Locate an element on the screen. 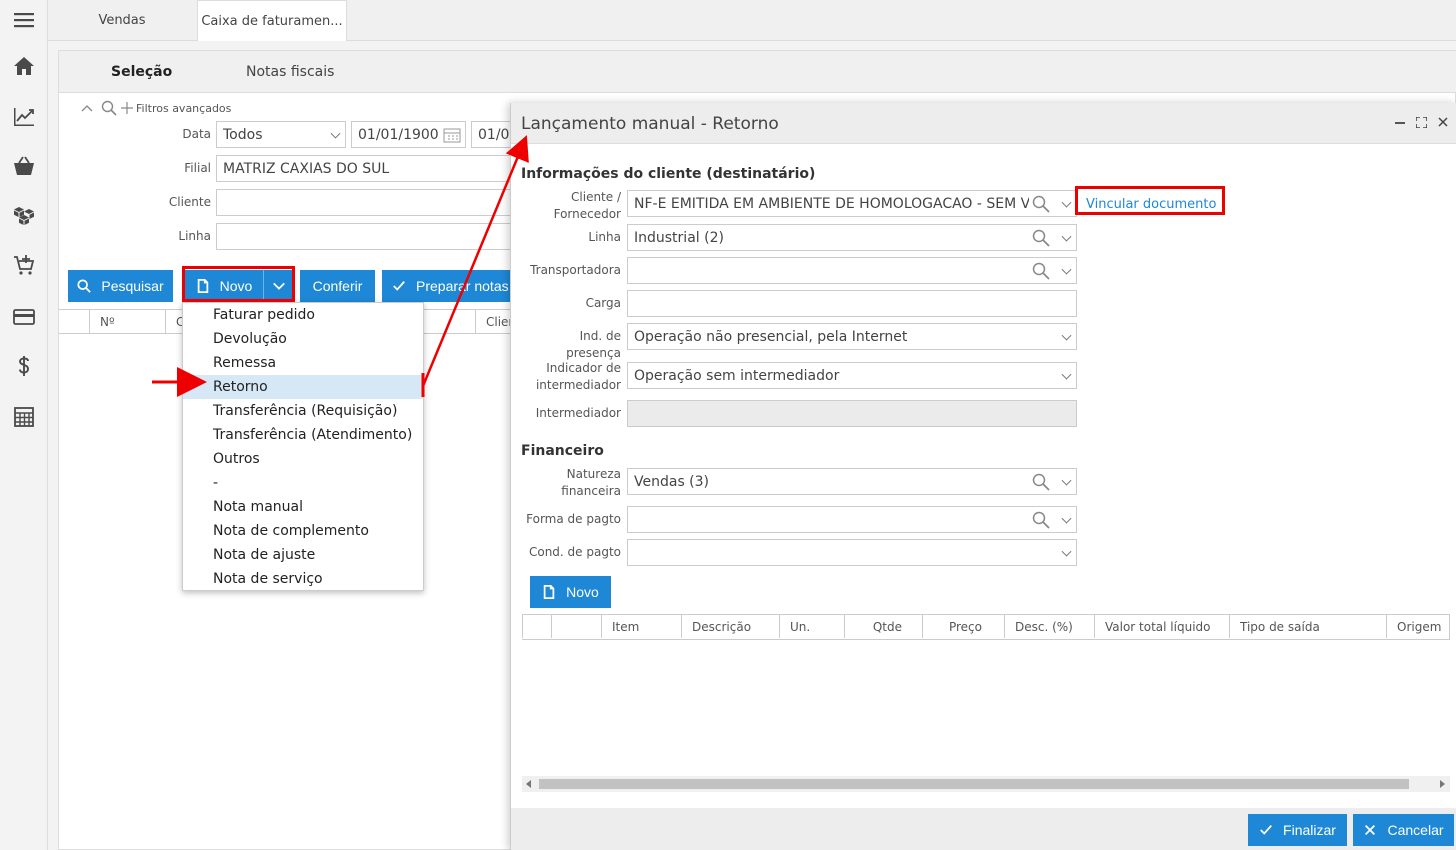 This screenshot has height=850, width=1456. chart-icon is located at coordinates (23, 117).